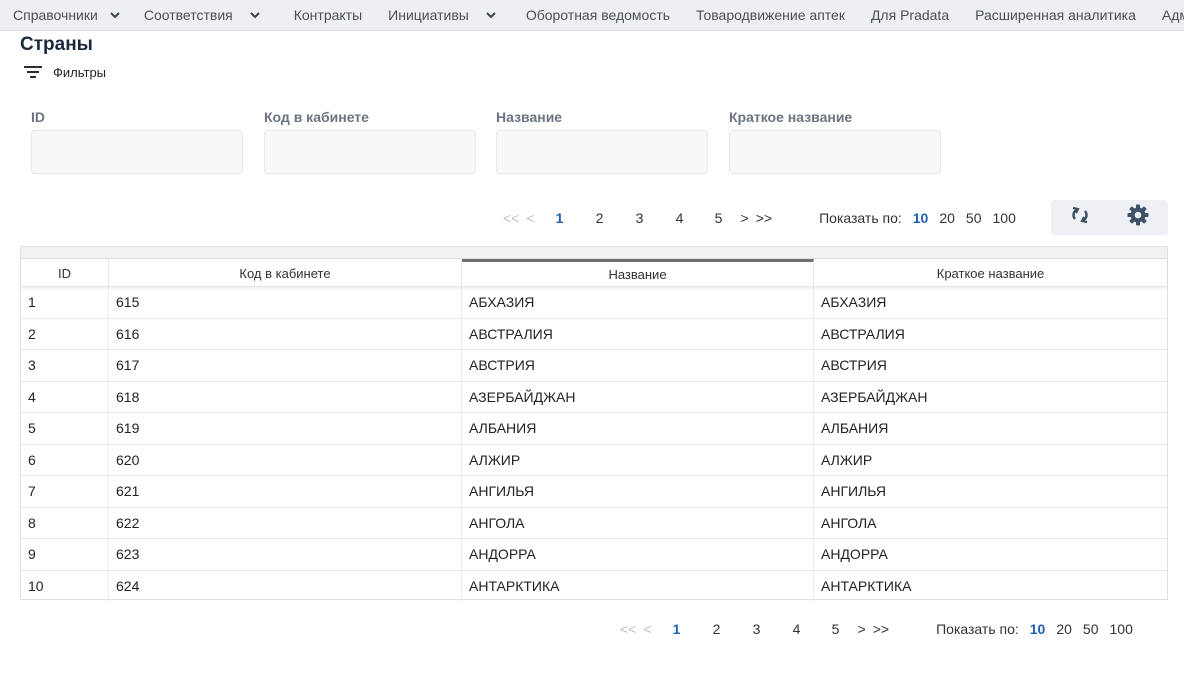  Describe the element at coordinates (285, 273) in the screenshot. I see `column-header-code: Код в кабинете` at that location.